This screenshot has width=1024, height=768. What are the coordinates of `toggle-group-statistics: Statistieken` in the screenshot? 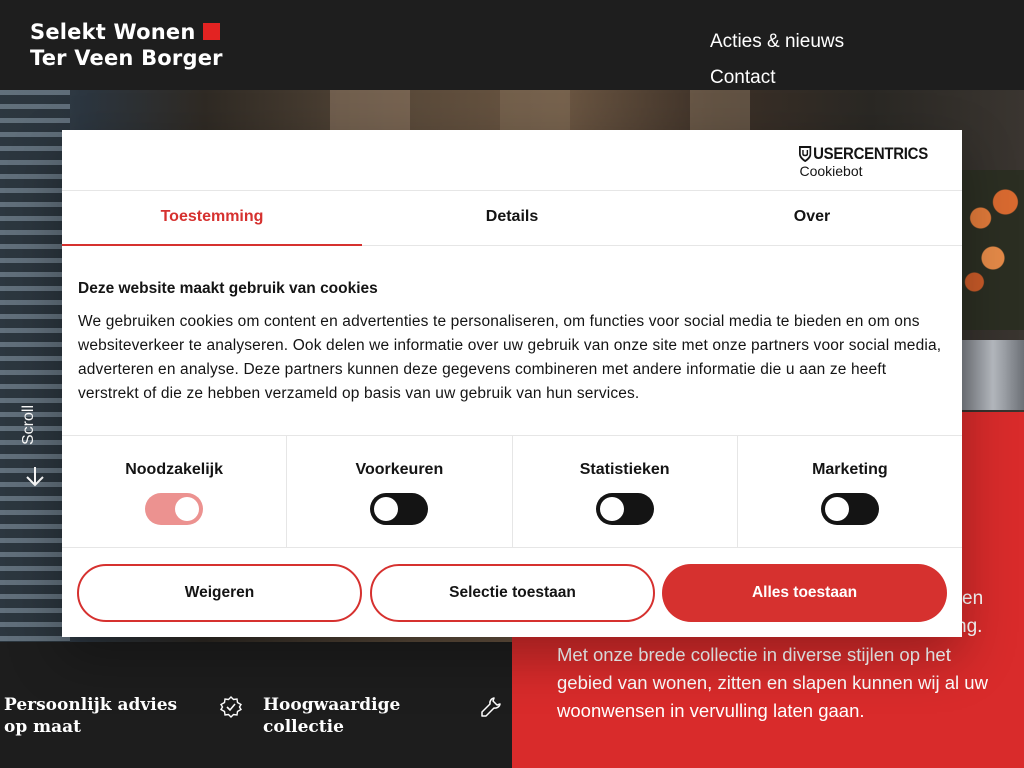 It's located at (625, 491).